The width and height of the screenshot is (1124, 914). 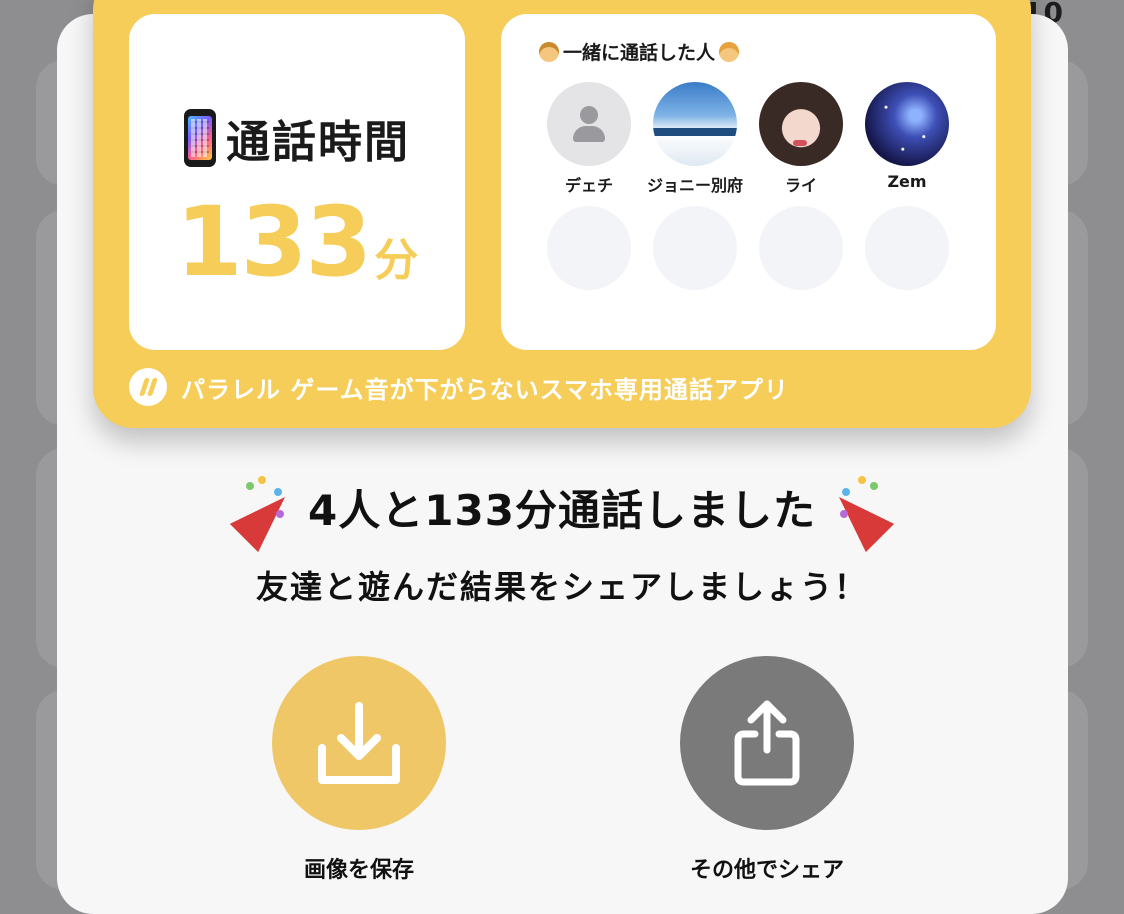 I want to click on call-time-panel: 通話時間 133分, so click(x=297, y=182).